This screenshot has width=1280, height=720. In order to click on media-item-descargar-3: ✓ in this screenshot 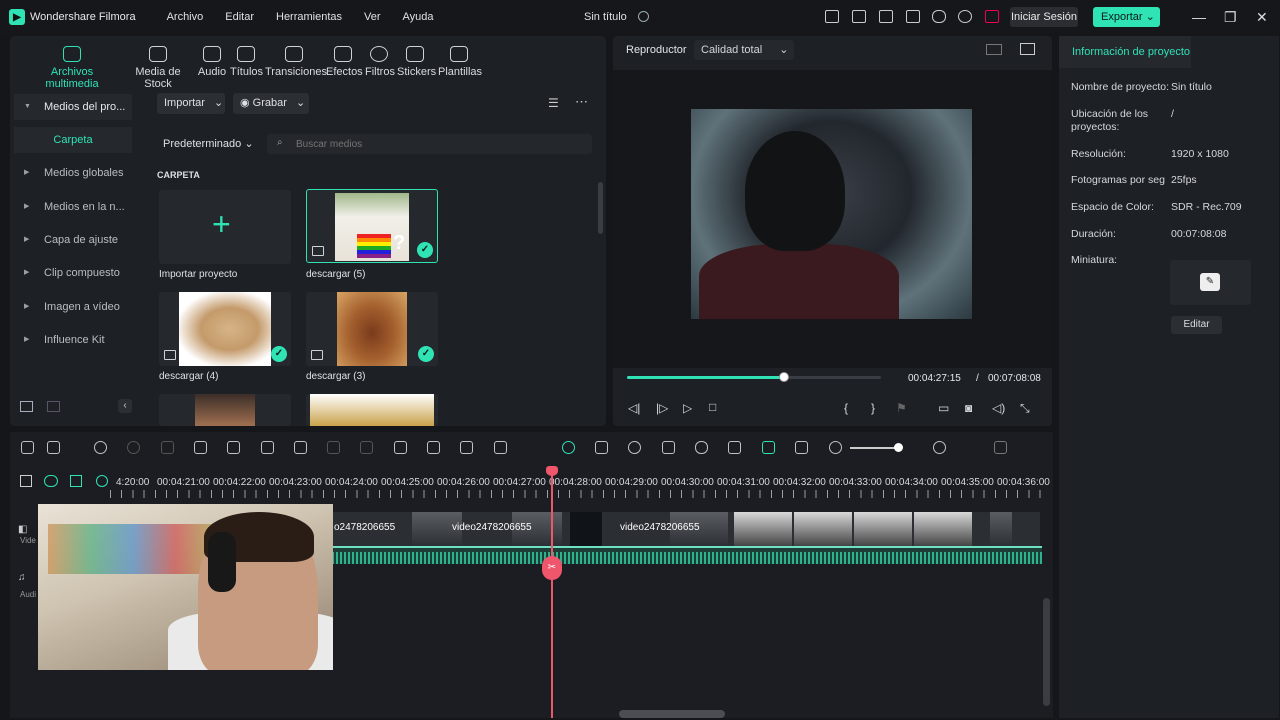, I will do `click(372, 329)`.